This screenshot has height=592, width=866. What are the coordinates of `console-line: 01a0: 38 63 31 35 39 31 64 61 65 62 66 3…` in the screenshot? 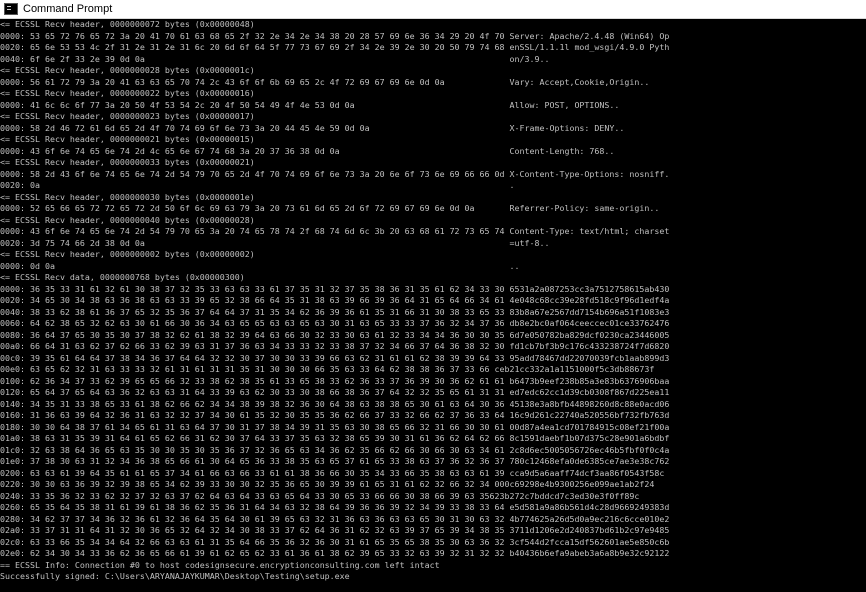 It's located at (335, 438).